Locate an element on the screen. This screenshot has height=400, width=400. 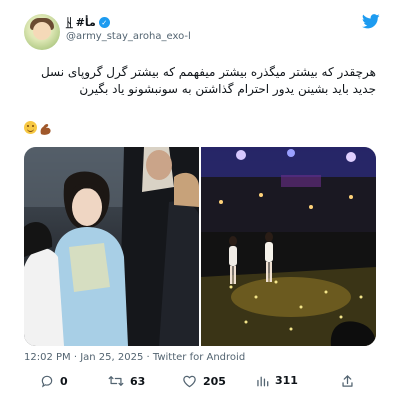
share-button is located at coordinates (347, 381).